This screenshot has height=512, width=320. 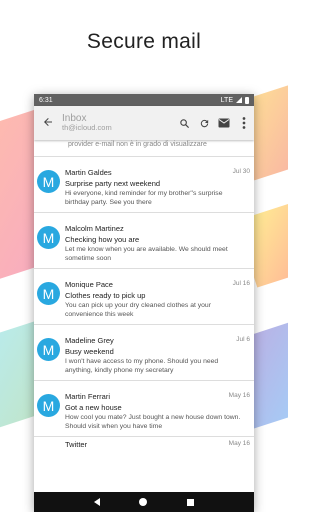 I want to click on message-subject: Clothes ready to pick up, so click(x=105, y=295).